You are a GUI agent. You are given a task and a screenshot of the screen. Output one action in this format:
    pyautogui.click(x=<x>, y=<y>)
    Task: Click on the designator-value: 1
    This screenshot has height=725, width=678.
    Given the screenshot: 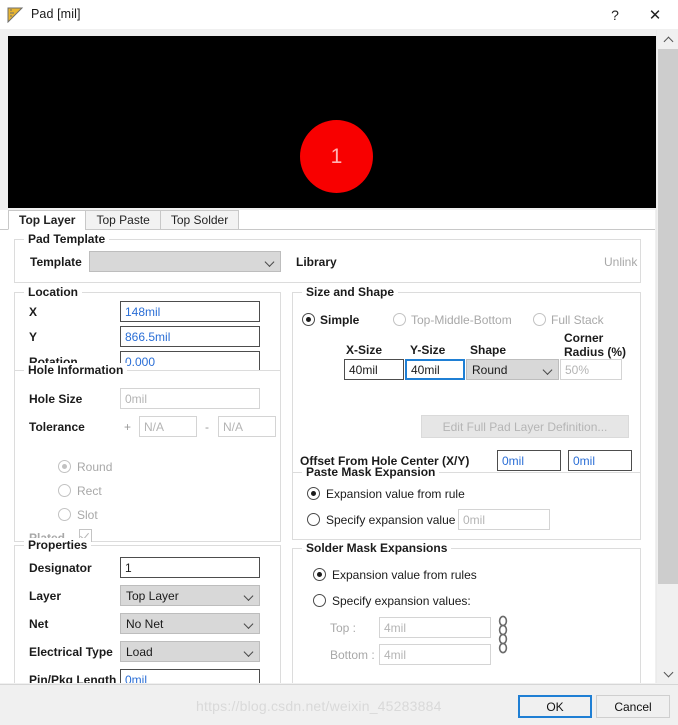 What is the action you would take?
    pyautogui.click(x=128, y=567)
    